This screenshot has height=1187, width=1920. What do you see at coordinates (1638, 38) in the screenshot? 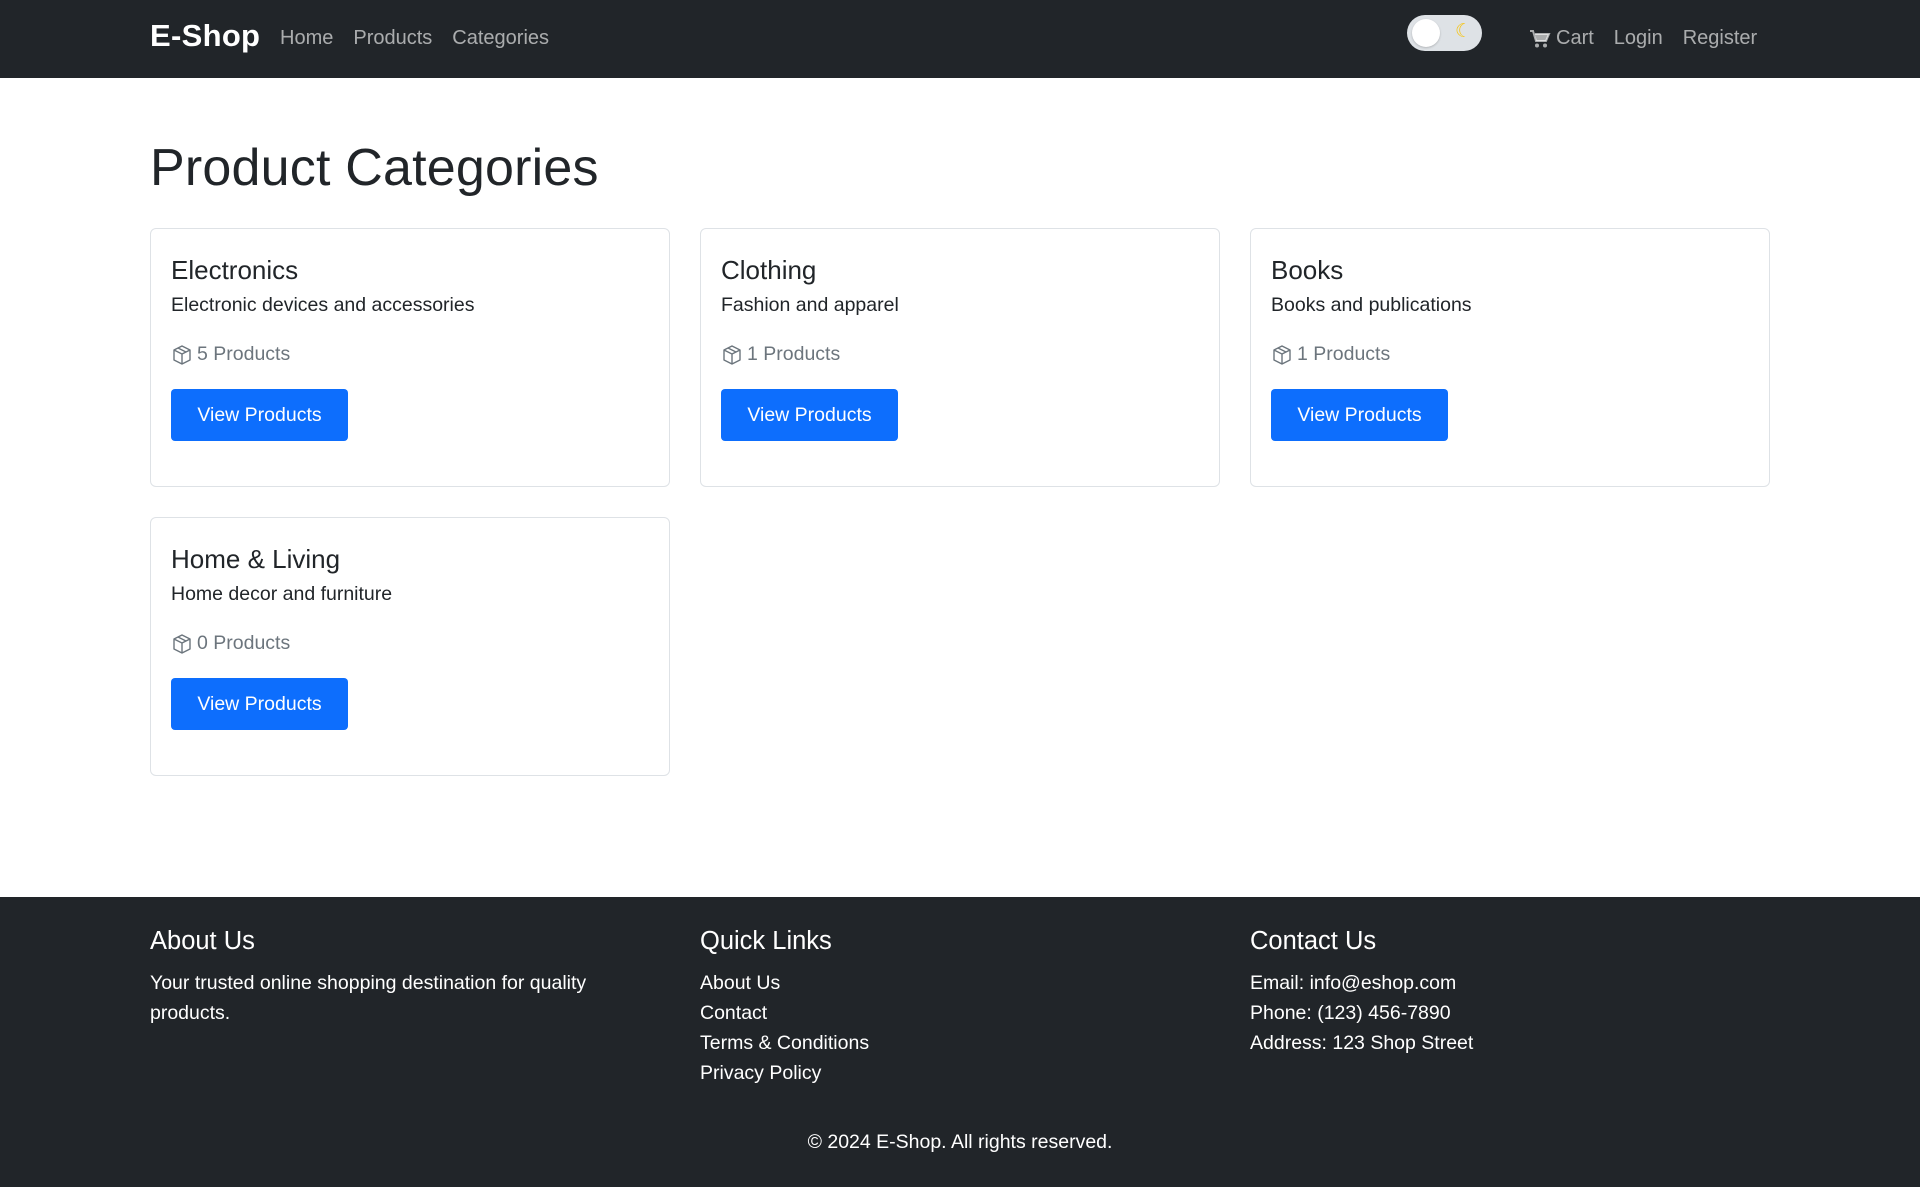
I see `login-link: Login` at bounding box center [1638, 38].